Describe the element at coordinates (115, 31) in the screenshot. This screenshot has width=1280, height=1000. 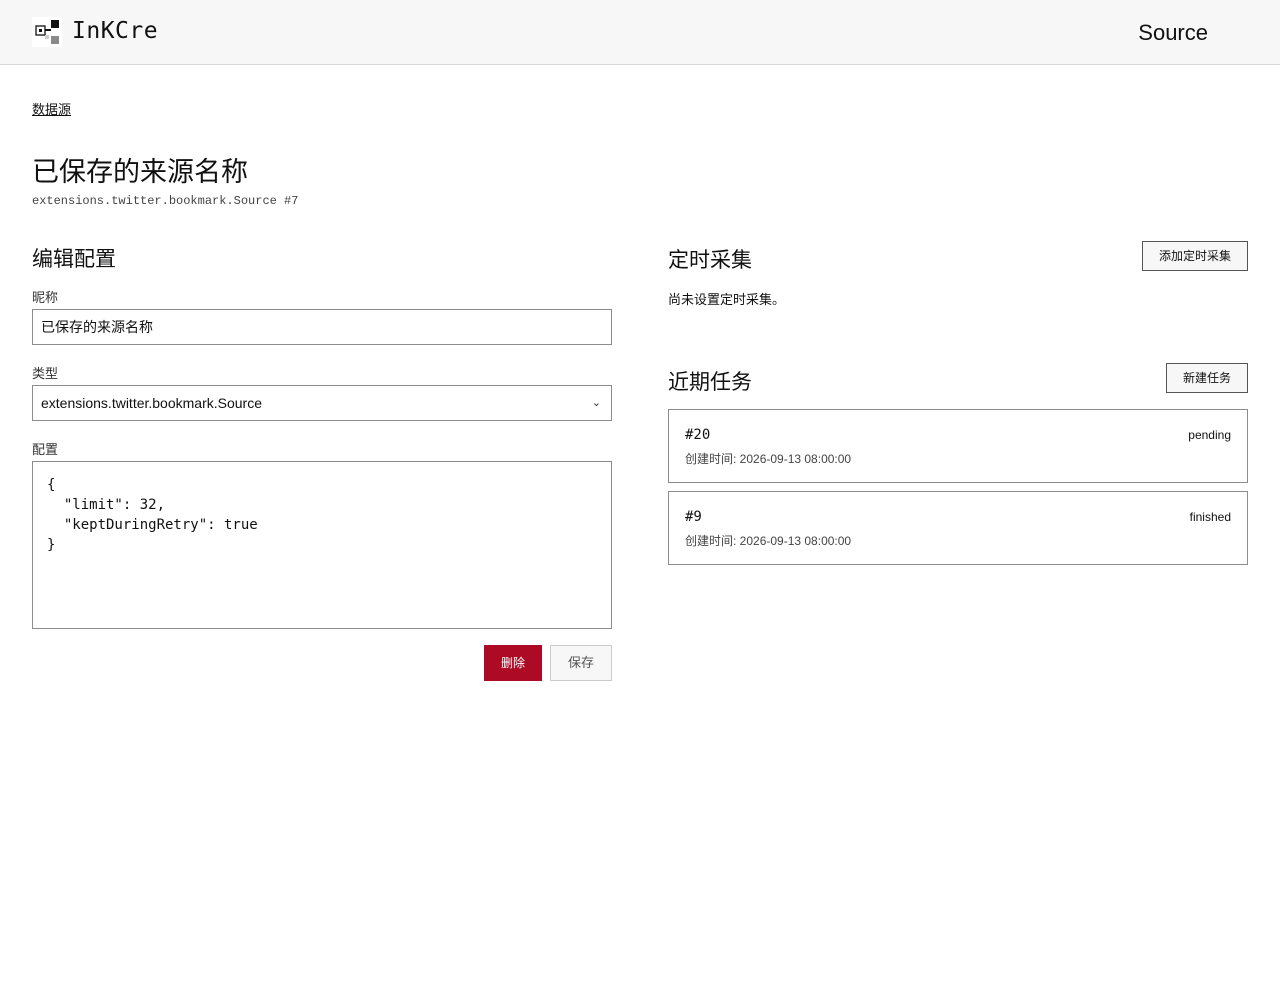
I see `brand-name: InKCre` at that location.